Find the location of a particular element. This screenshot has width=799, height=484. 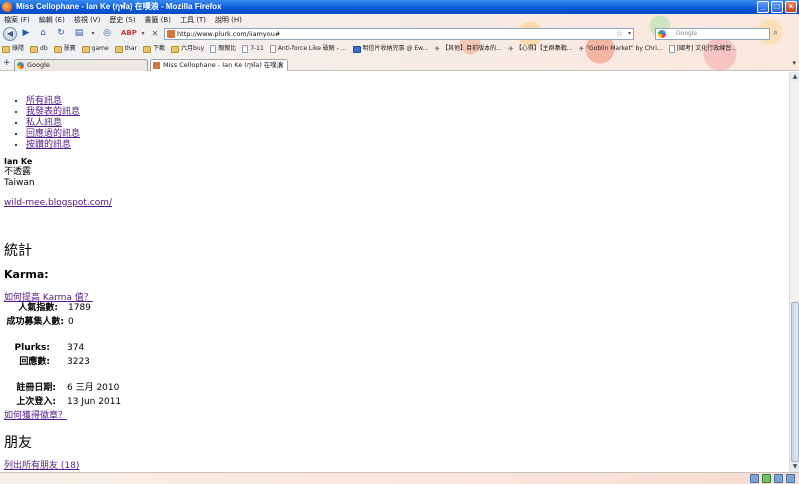

search-input: Google is located at coordinates (712, 34).